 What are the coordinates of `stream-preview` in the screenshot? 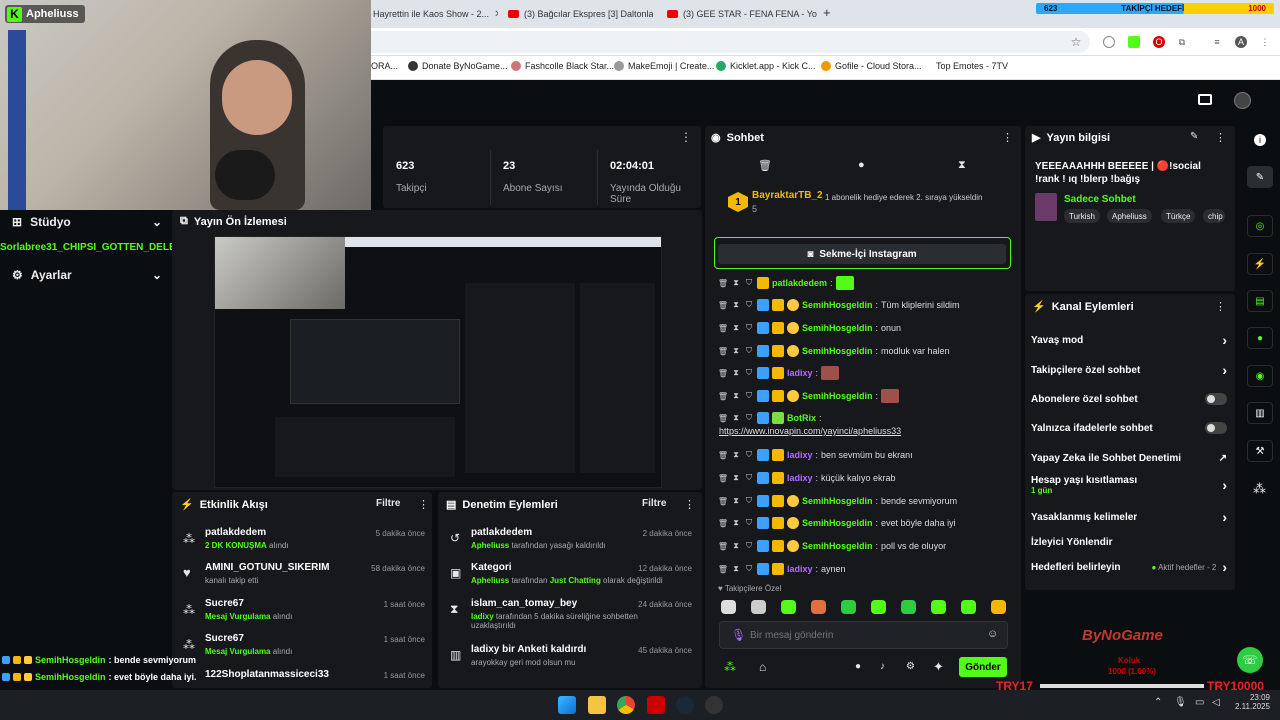 It's located at (438, 362).